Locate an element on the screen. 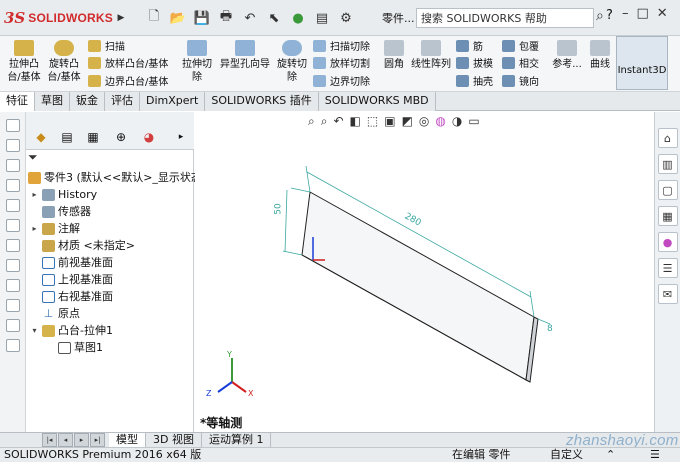  view-settings-icon: ▭ is located at coordinates (473, 121).